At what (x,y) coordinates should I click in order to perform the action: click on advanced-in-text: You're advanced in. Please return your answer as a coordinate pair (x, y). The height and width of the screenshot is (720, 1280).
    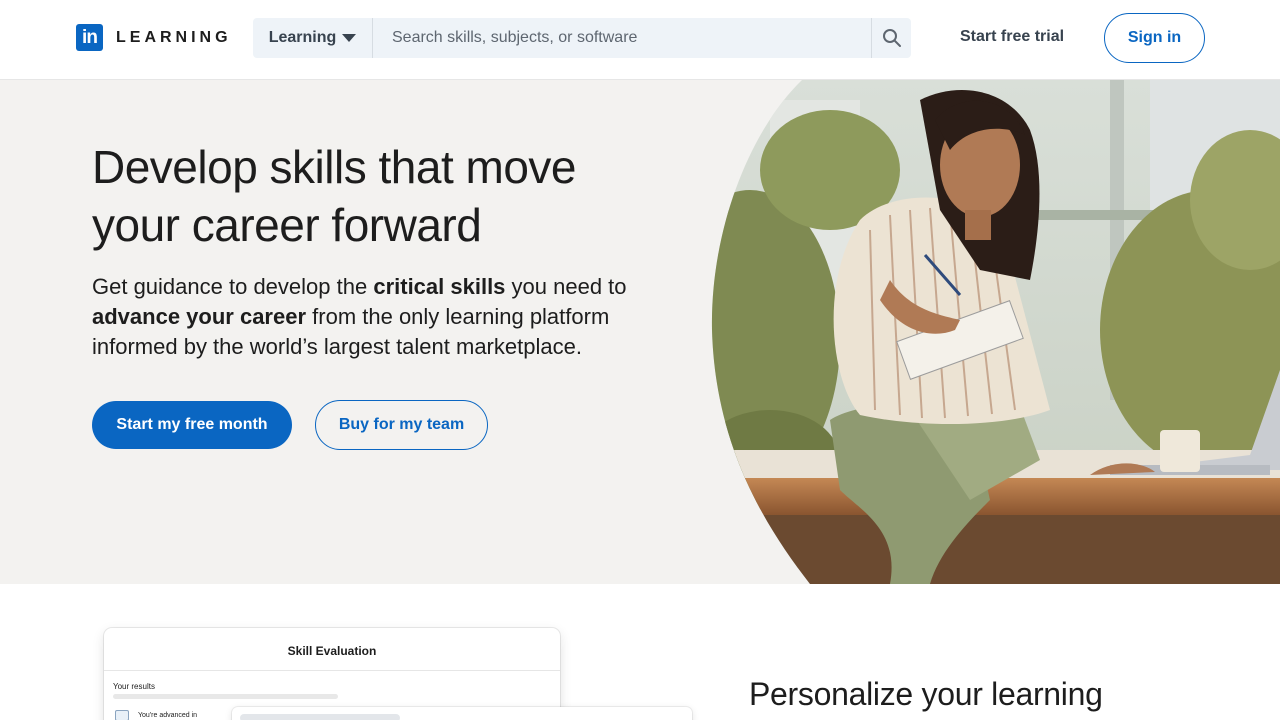
    Looking at the image, I should click on (168, 715).